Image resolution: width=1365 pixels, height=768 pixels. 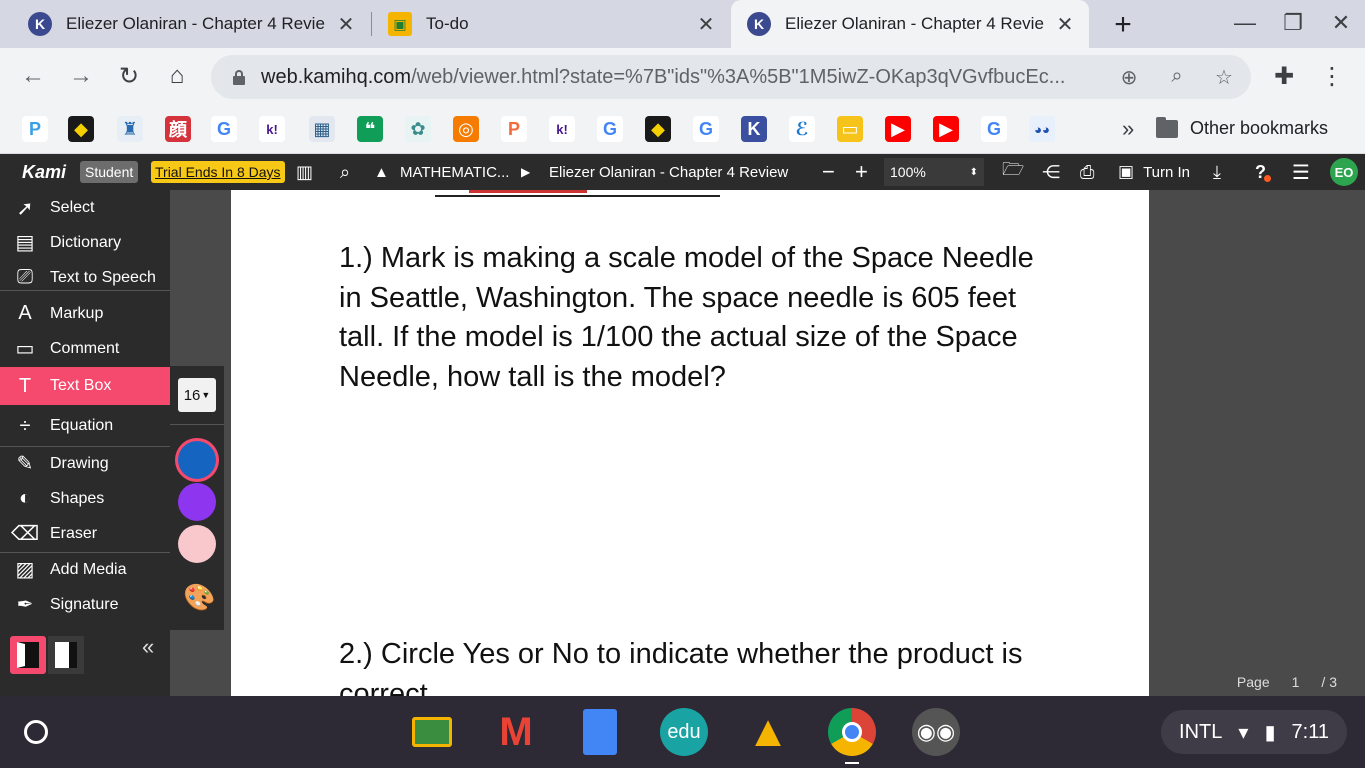 What do you see at coordinates (528, 191) in the screenshot?
I see `name-squiggle` at bounding box center [528, 191].